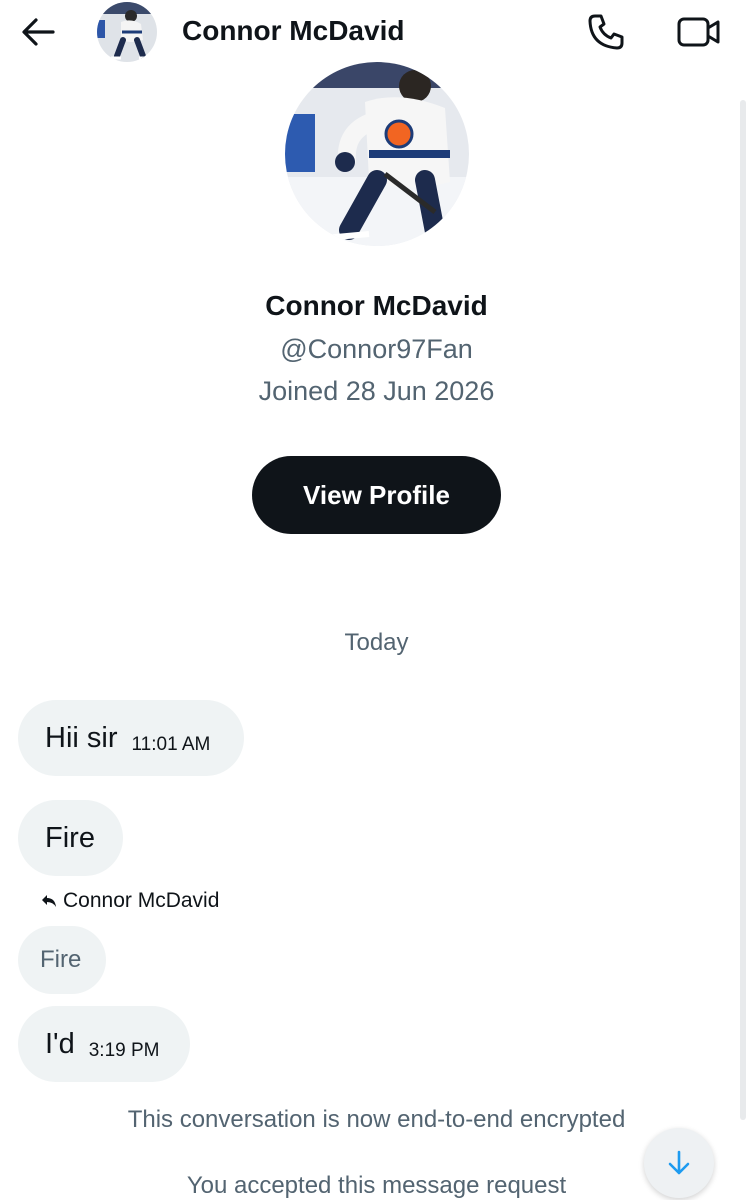  I want to click on quoted-text: Fire, so click(61, 959).